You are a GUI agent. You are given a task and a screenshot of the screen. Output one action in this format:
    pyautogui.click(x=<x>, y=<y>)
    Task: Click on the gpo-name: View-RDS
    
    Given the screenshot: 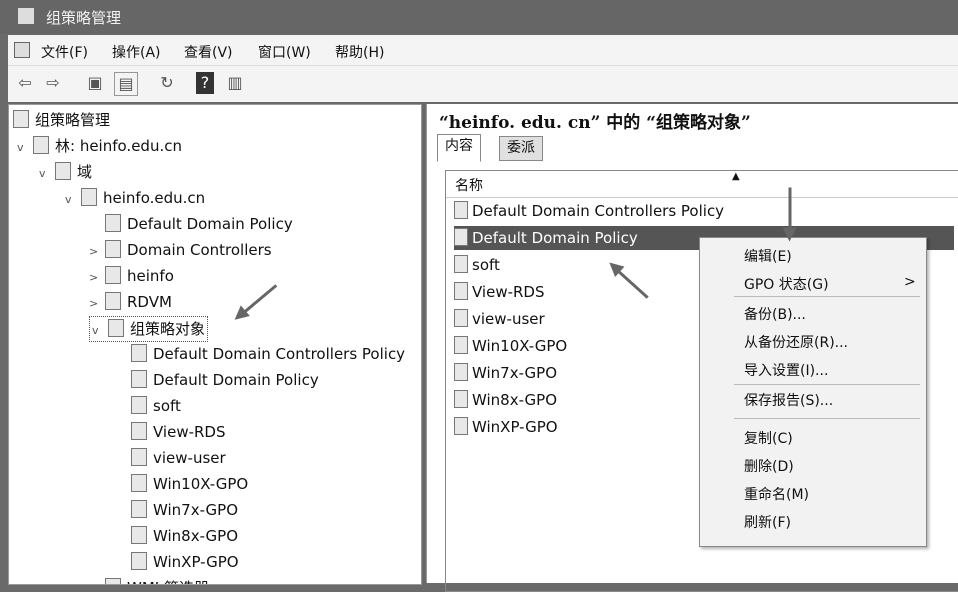 What is the action you would take?
    pyautogui.click(x=508, y=292)
    